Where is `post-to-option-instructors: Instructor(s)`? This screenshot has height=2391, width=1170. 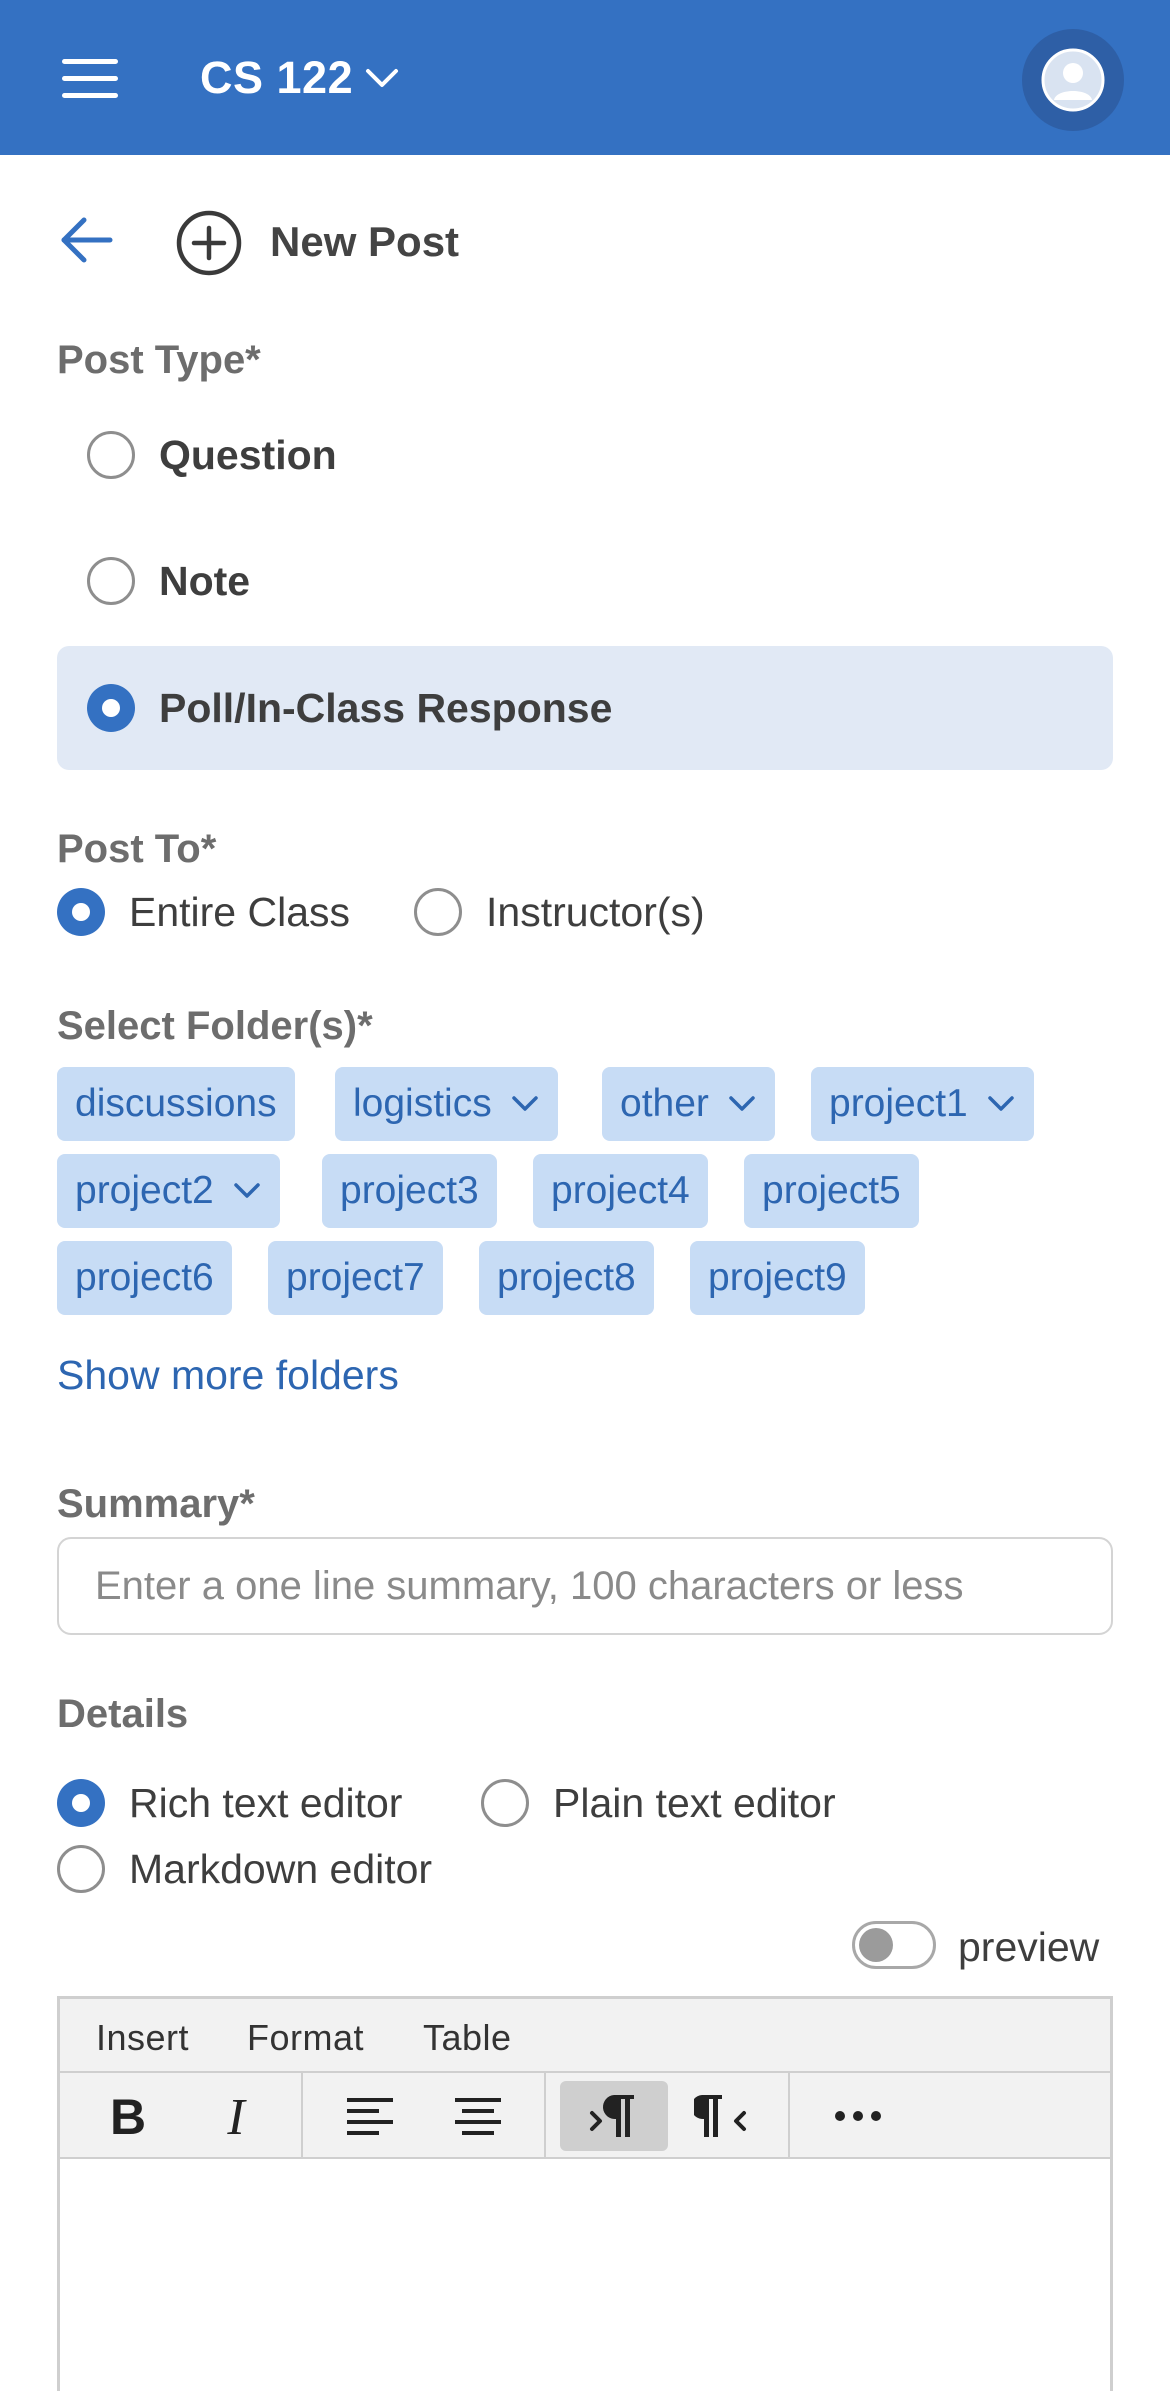
post-to-option-instructors: Instructor(s) is located at coordinates (559, 912).